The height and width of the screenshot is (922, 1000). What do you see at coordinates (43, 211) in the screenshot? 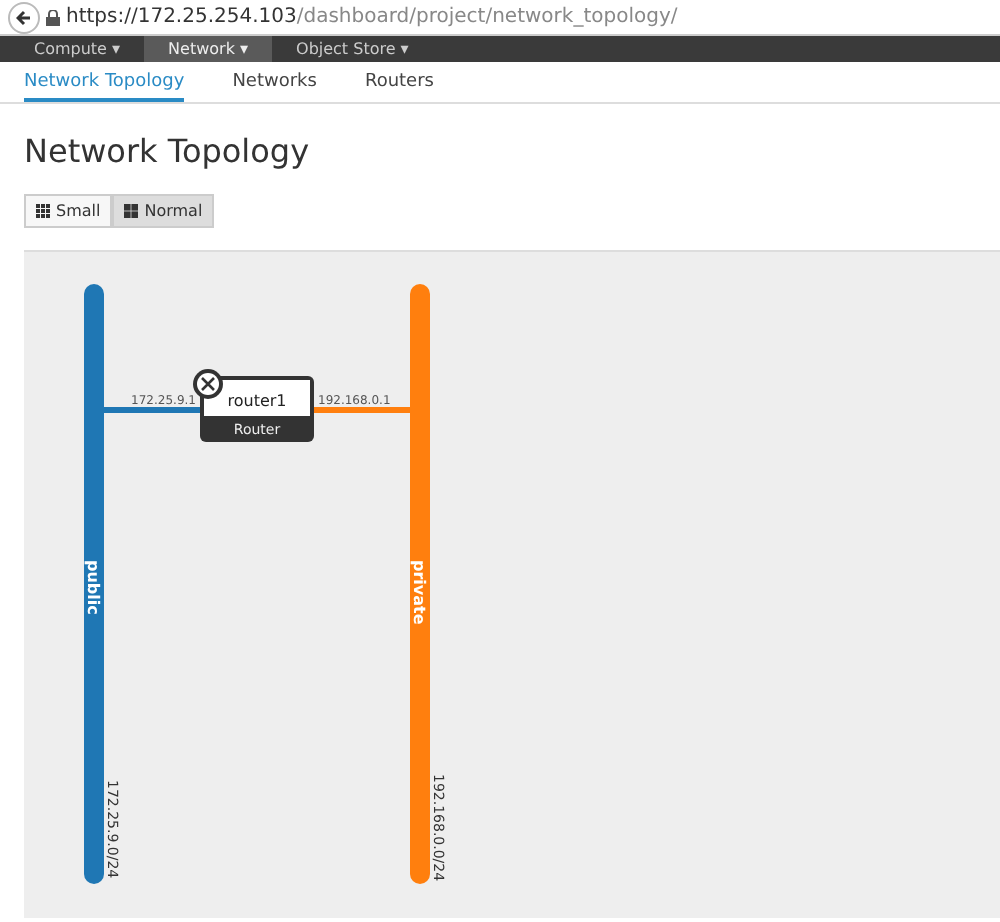
I see `small-grid-icon` at bounding box center [43, 211].